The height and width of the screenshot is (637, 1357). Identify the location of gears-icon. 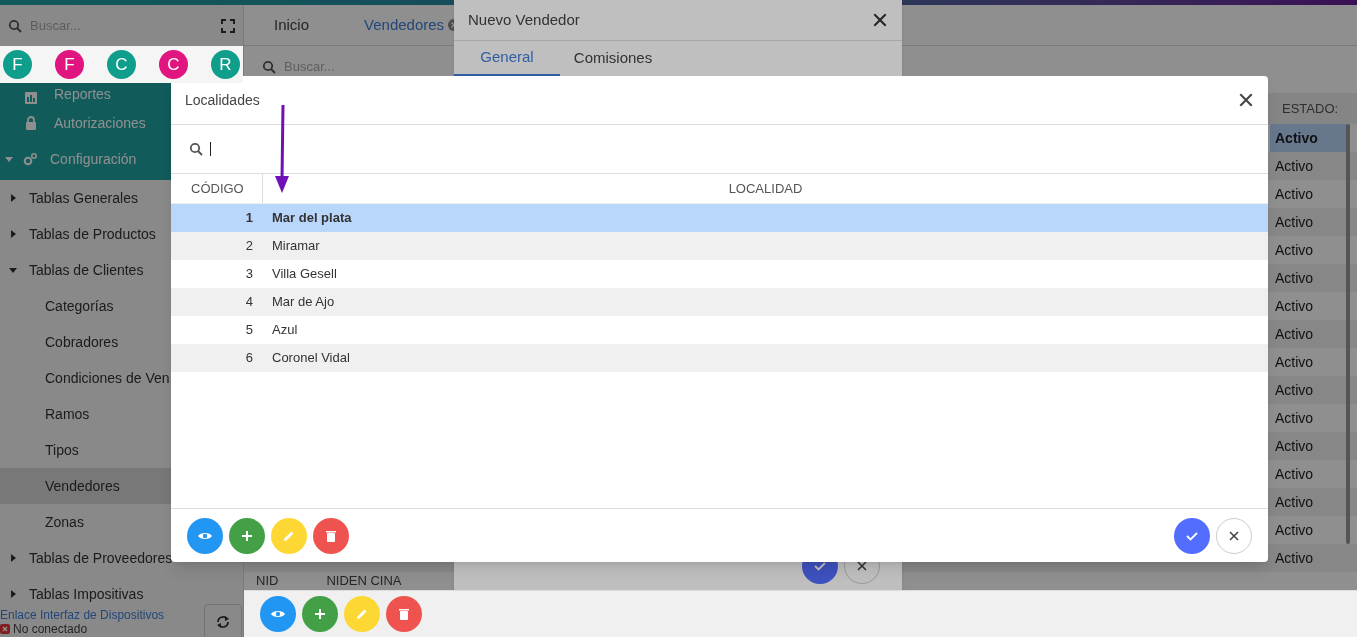
(30, 159).